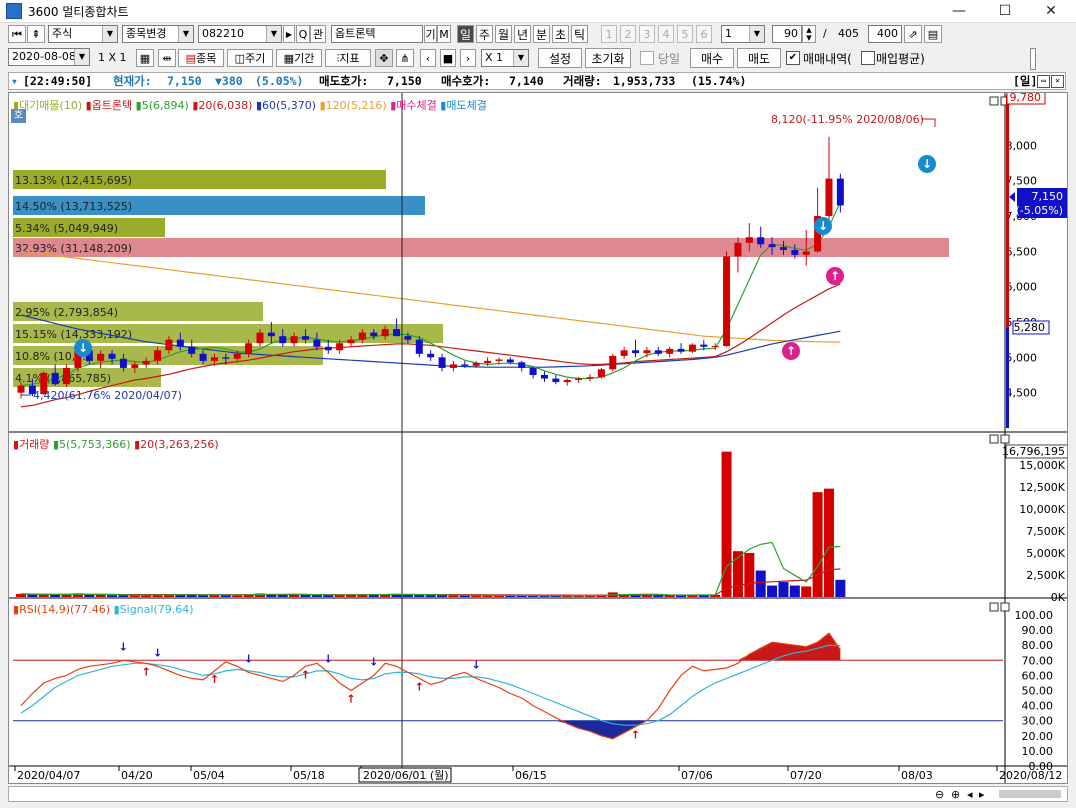  Describe the element at coordinates (430, 685) in the screenshot. I see `rsi-signal-line` at that location.